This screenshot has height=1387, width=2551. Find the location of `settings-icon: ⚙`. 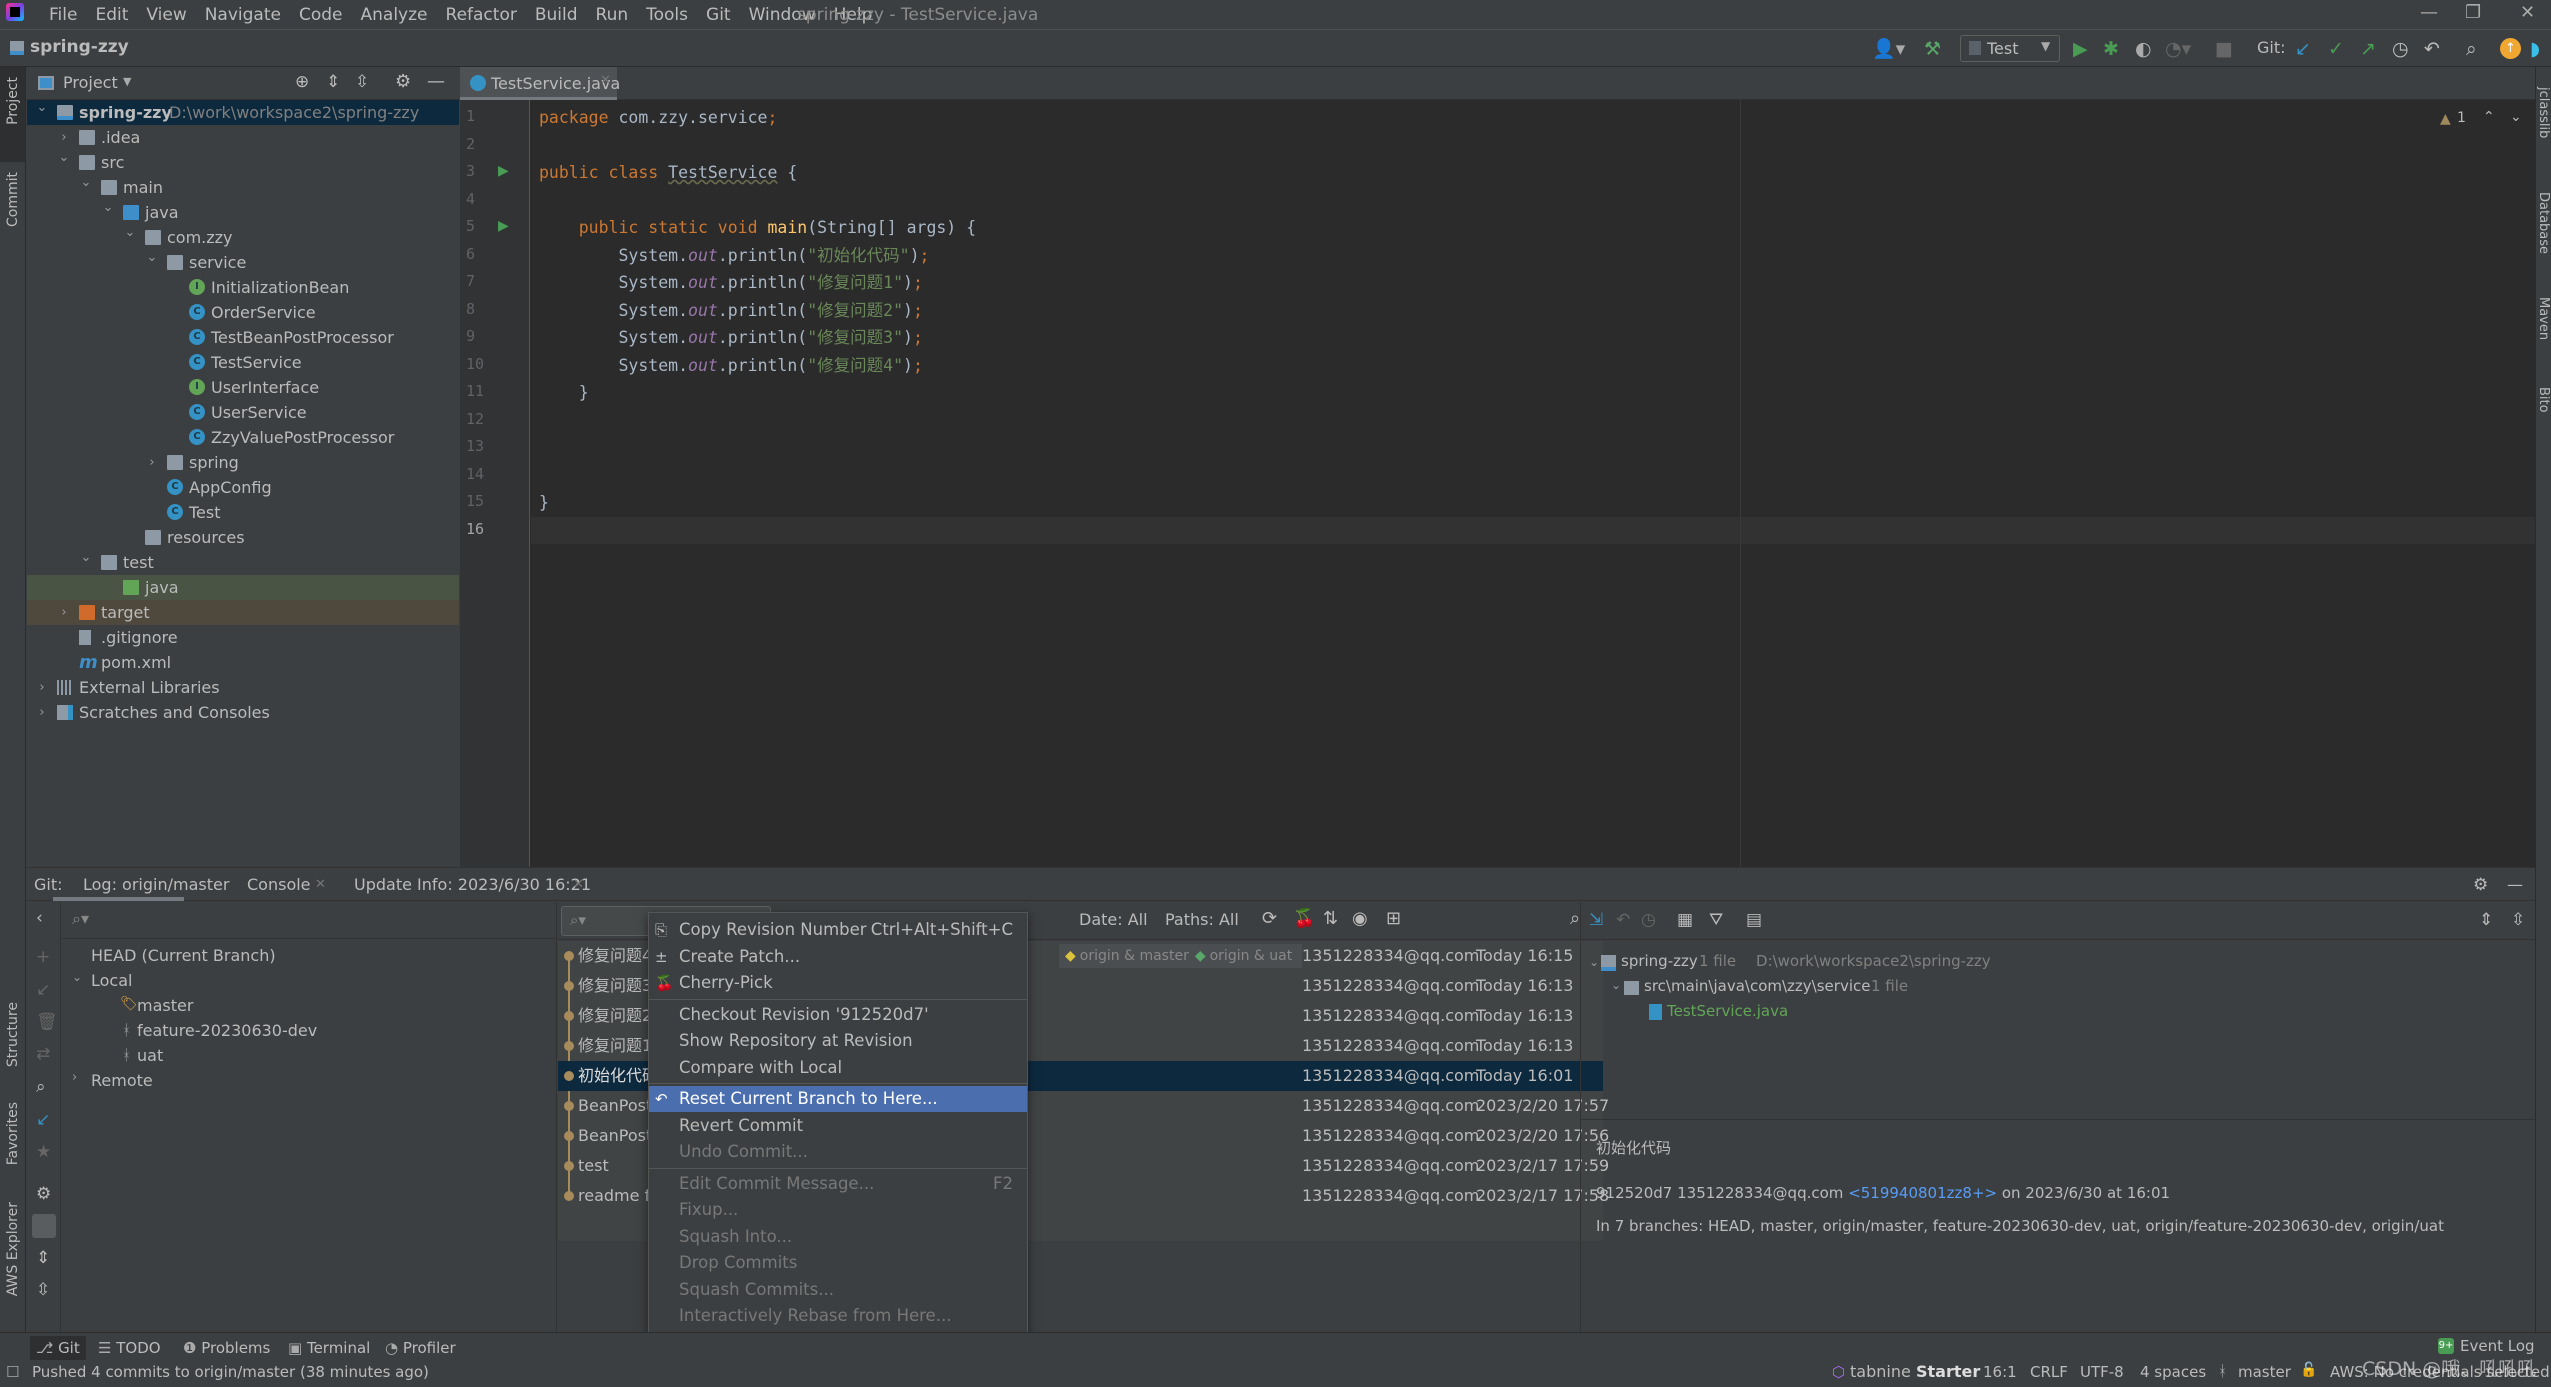

settings-icon: ⚙ is located at coordinates (43, 1194).